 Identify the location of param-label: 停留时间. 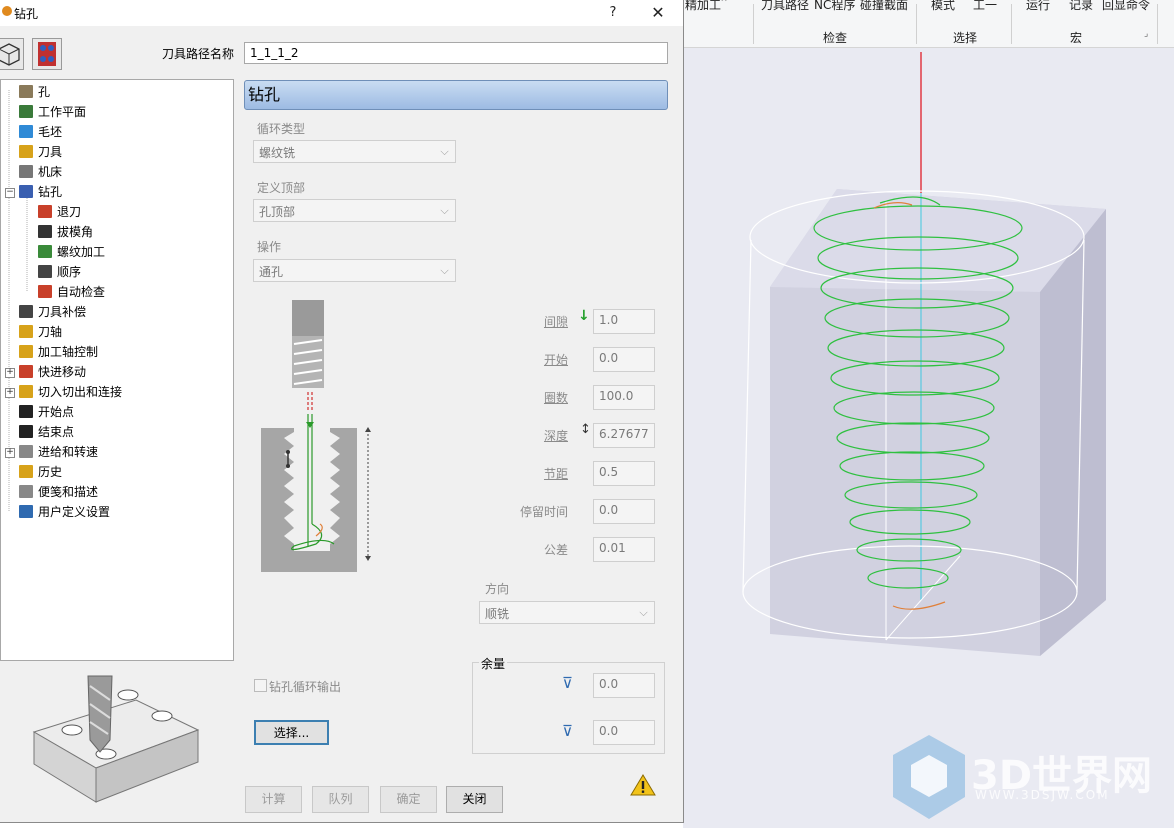
(543, 512).